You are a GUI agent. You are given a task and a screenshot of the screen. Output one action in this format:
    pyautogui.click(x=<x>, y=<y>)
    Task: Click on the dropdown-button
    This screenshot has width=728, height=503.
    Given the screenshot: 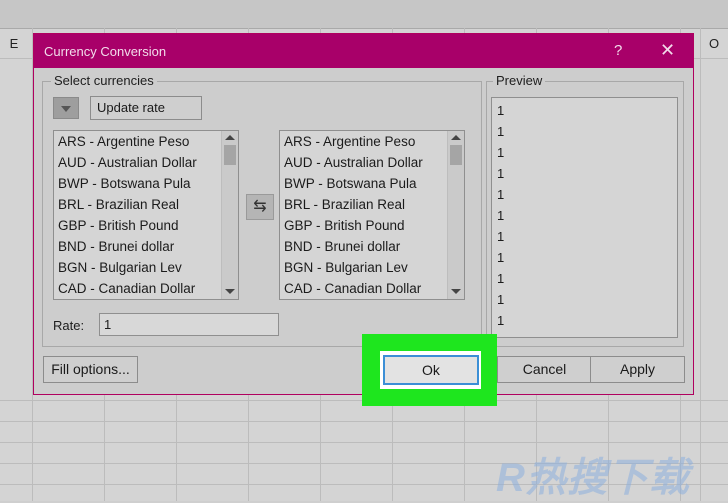 What is the action you would take?
    pyautogui.click(x=66, y=108)
    